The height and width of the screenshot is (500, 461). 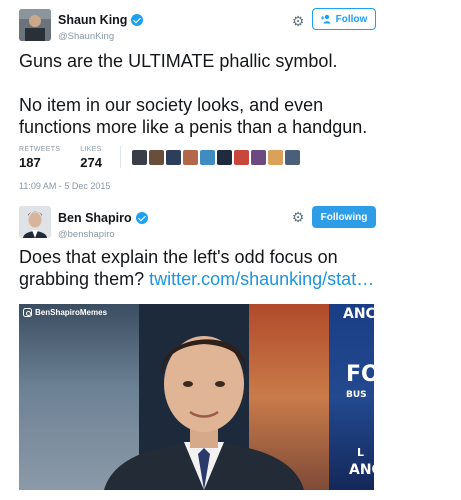 What do you see at coordinates (325, 19) in the screenshot?
I see `add-user-icon` at bounding box center [325, 19].